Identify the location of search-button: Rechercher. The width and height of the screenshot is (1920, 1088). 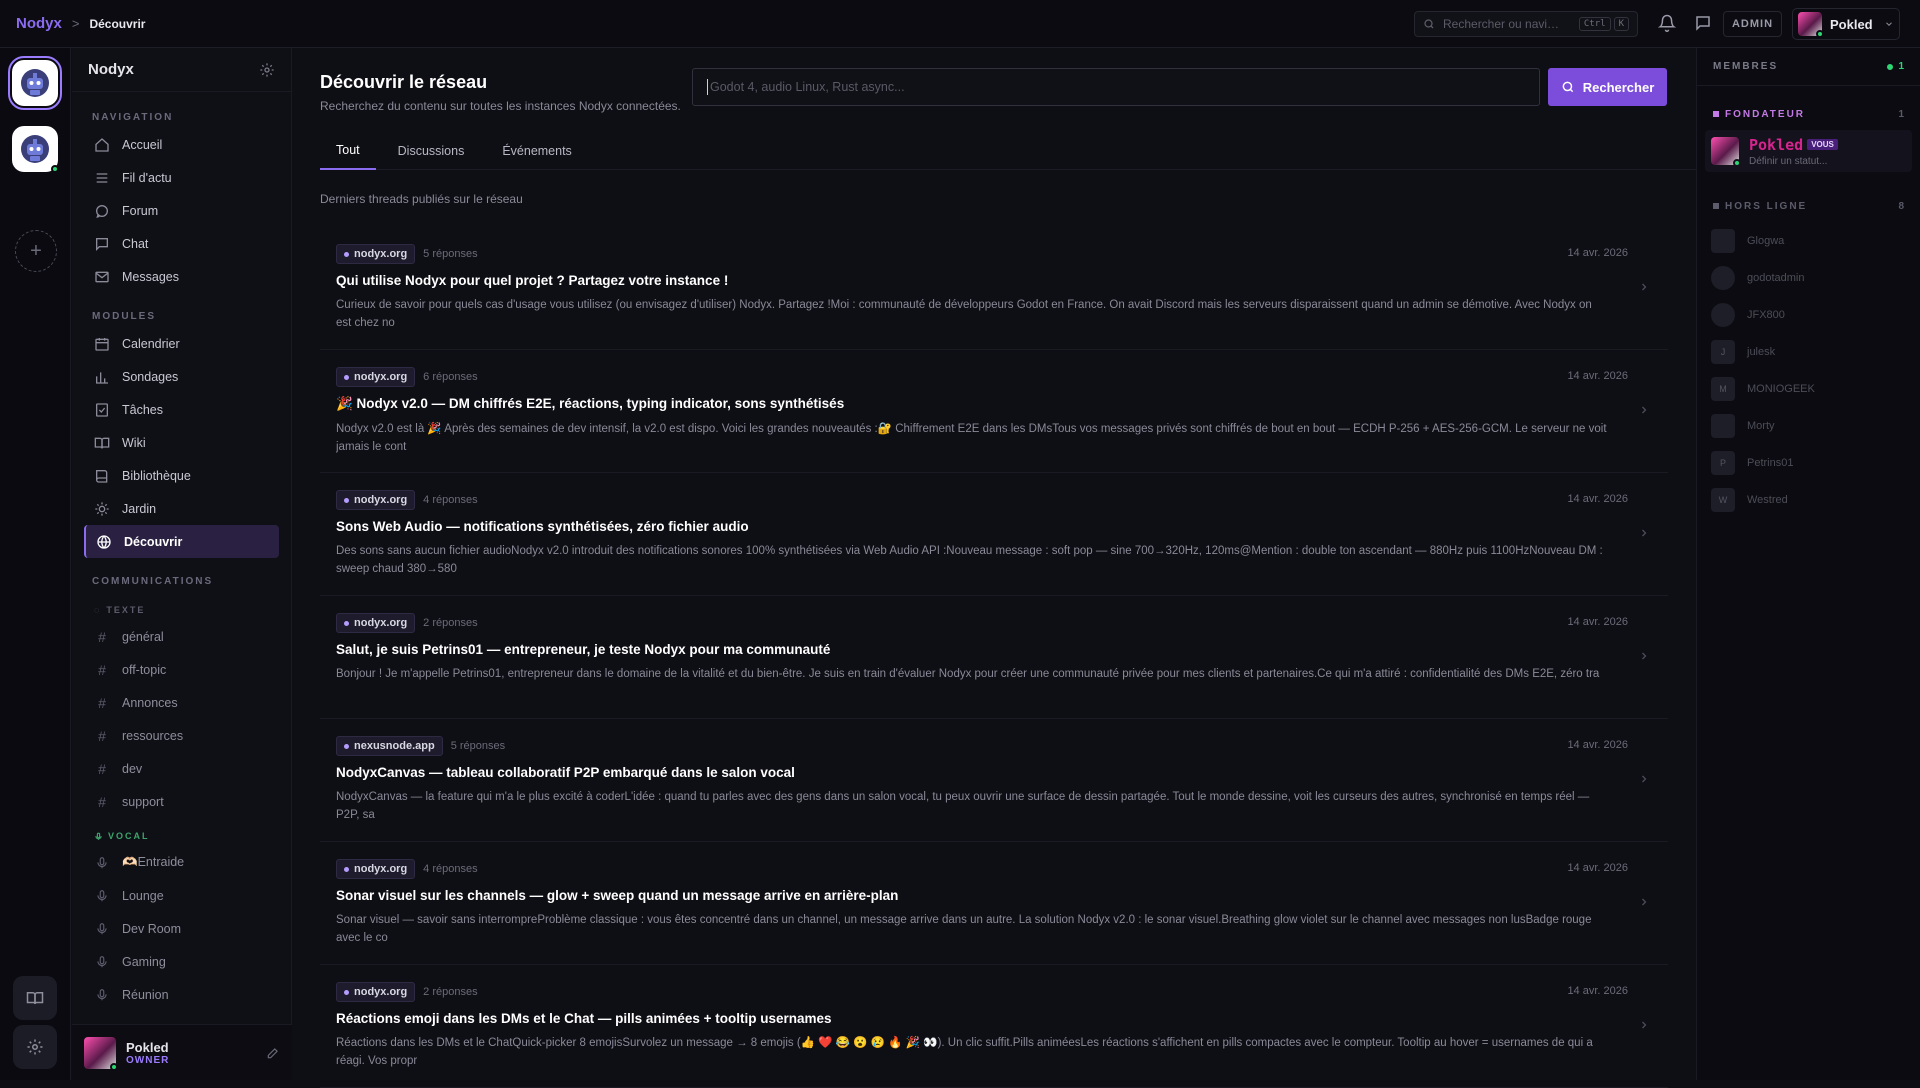
(1607, 87).